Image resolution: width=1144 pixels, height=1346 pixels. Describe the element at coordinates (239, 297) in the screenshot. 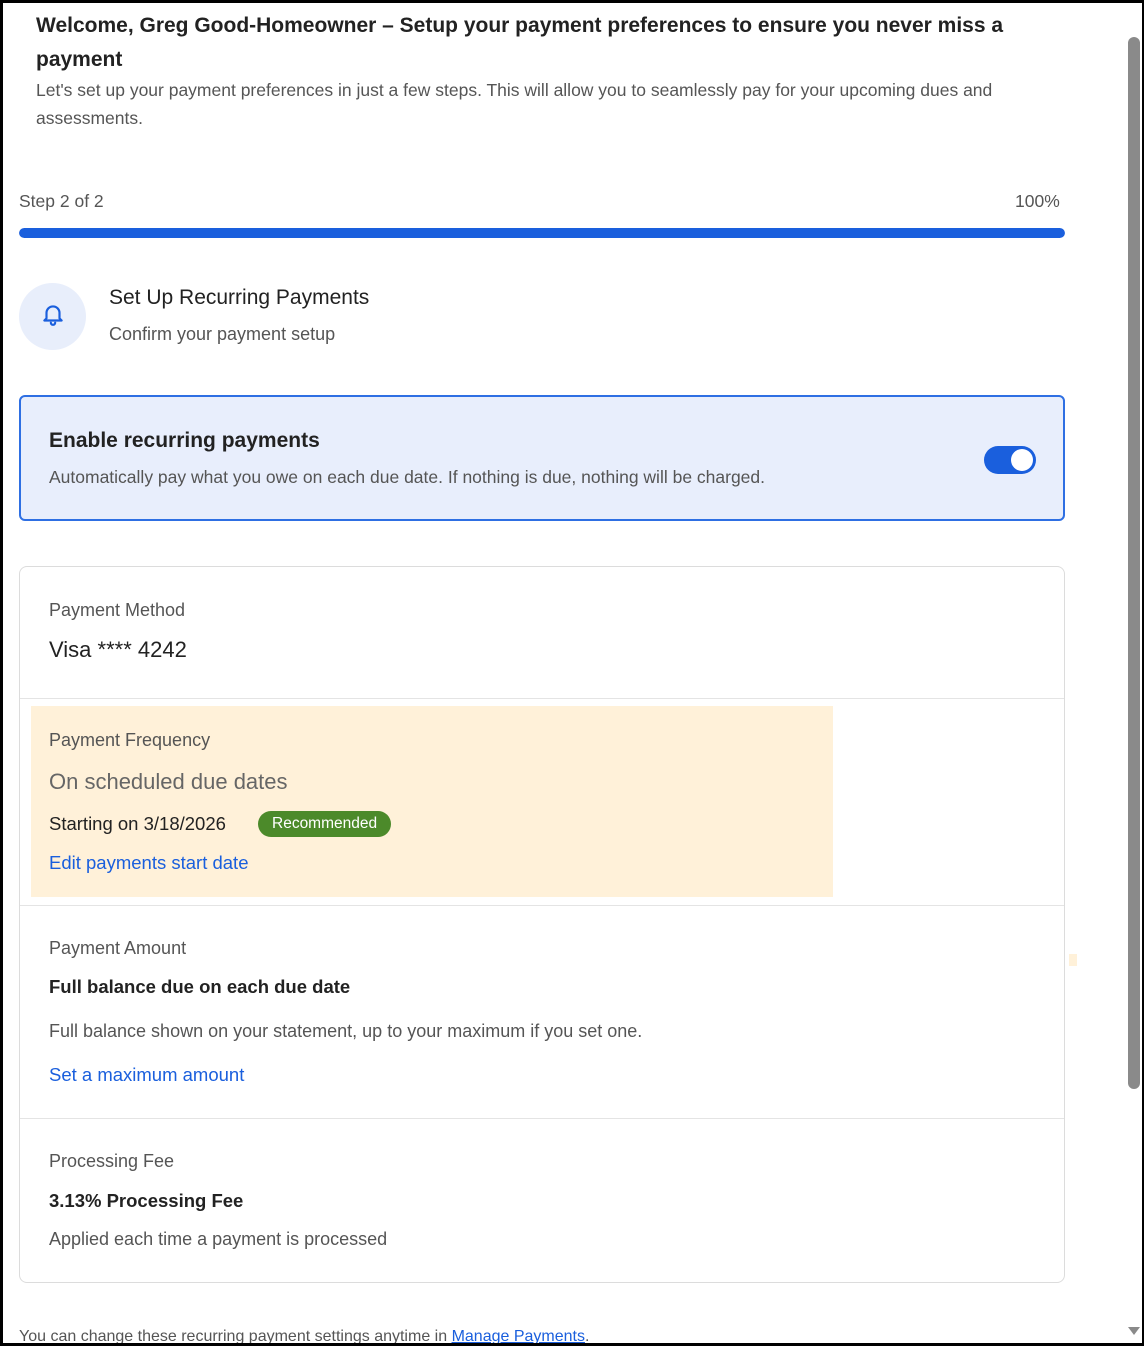

I see `section-title: Set Up Recurring Payments` at that location.